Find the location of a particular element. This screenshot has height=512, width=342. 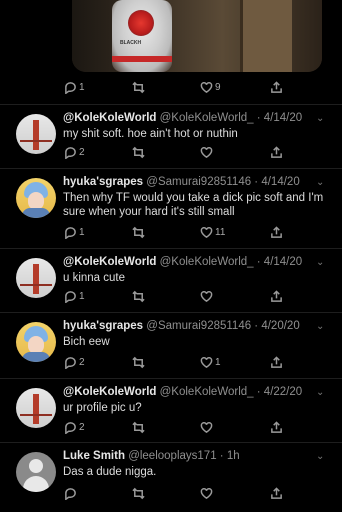

tweet-text: Das a dude nigga. is located at coordinates (110, 472).